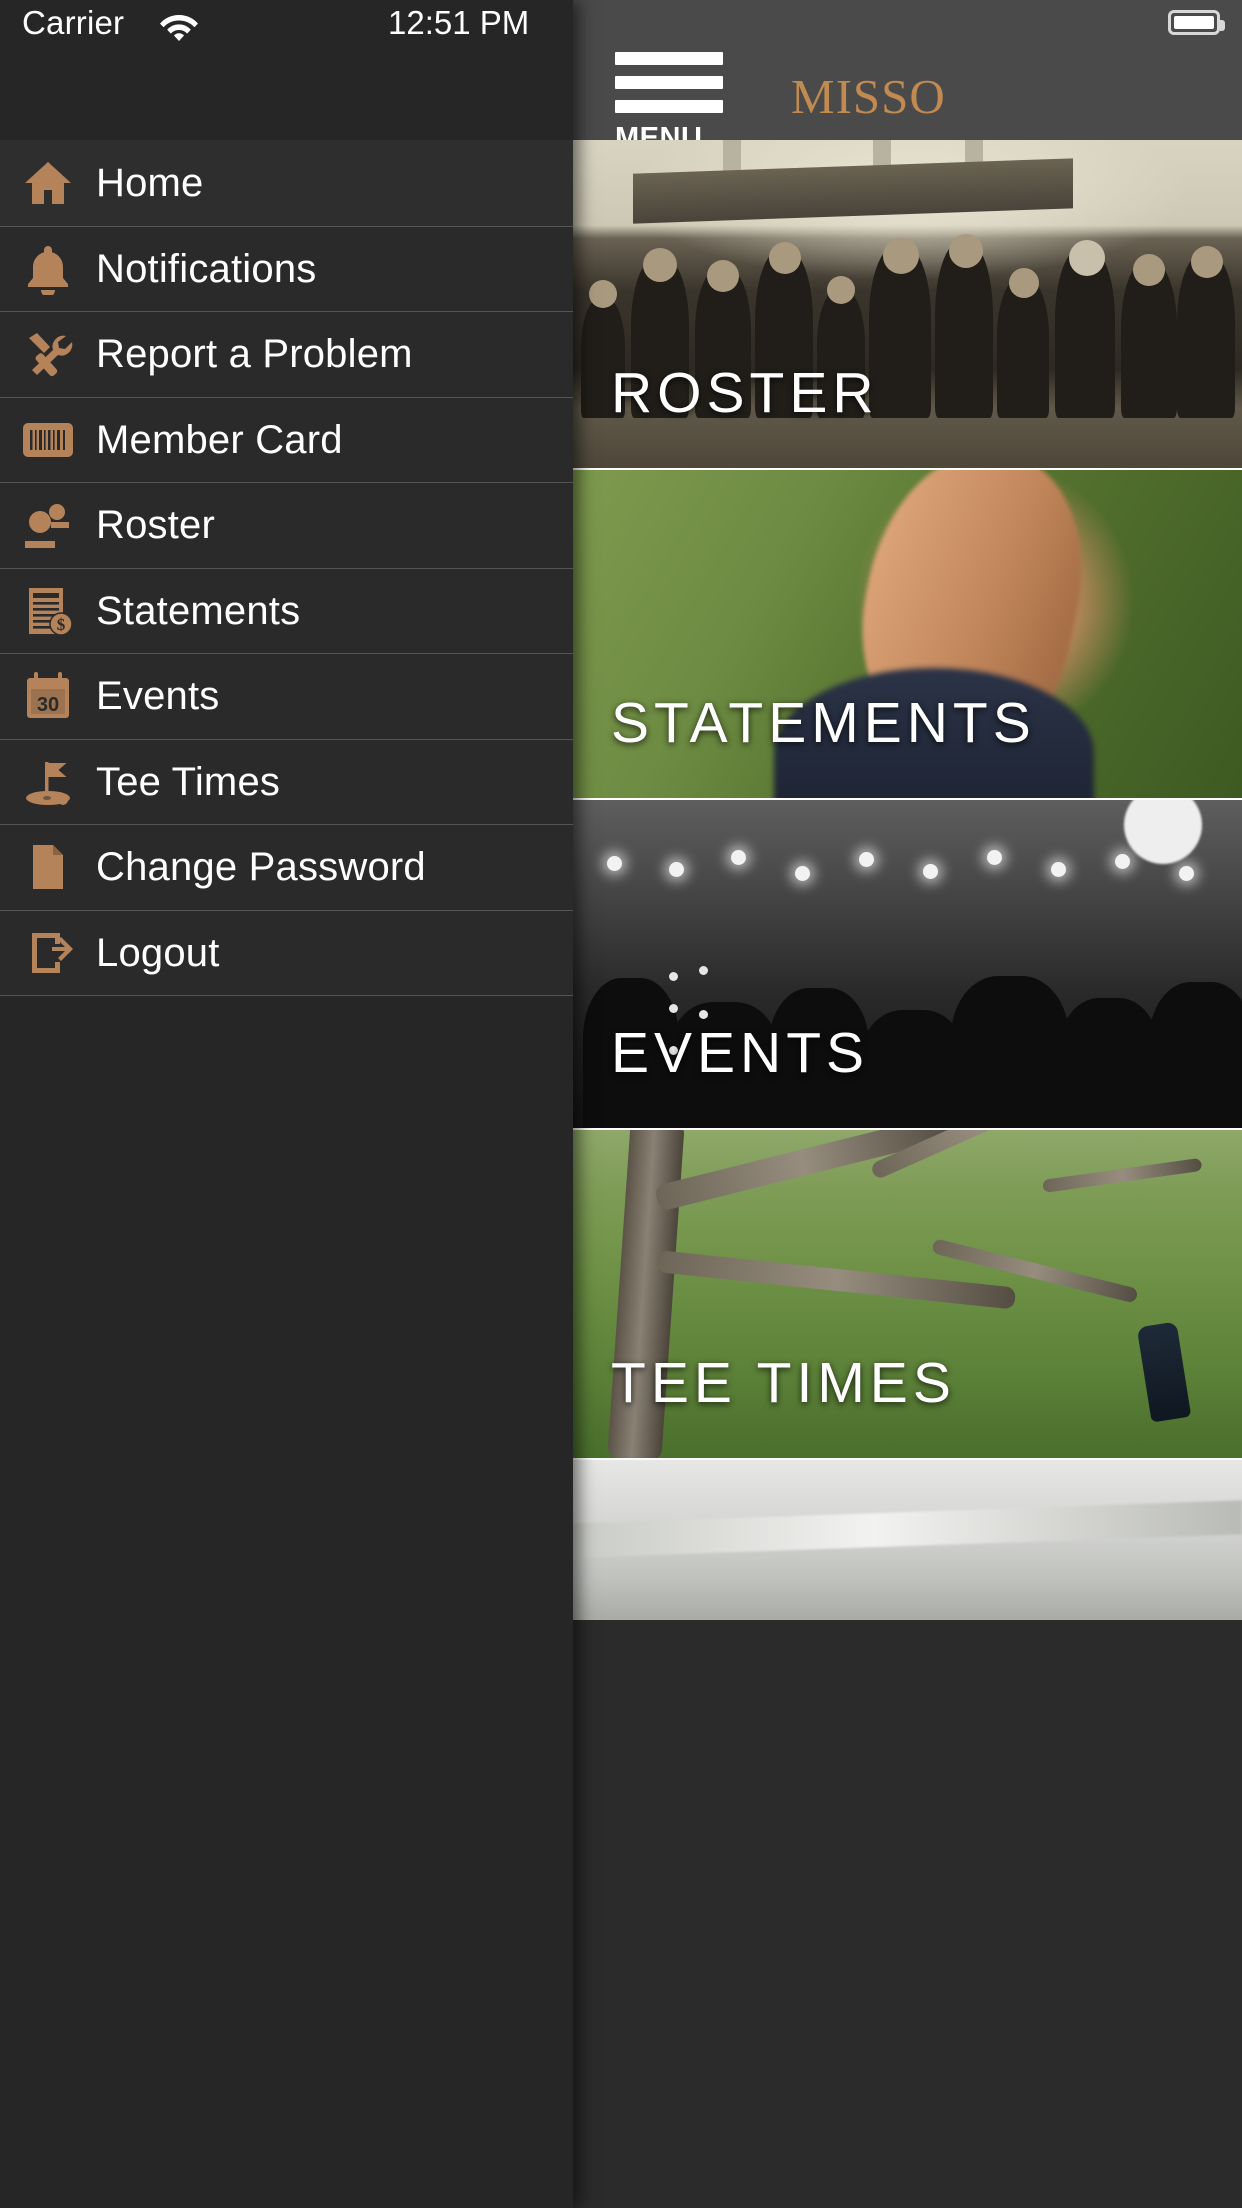 The width and height of the screenshot is (1242, 2208). I want to click on menu-item-label: Roster, so click(156, 525).